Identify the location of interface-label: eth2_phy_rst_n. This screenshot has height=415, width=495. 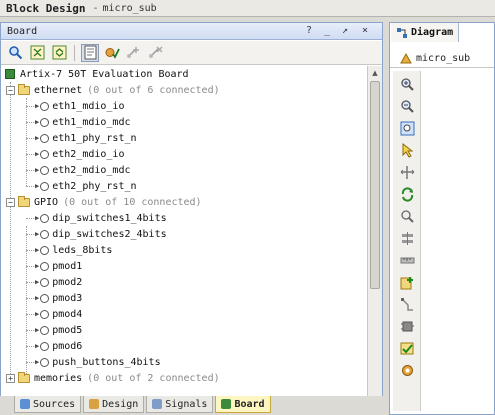
(94, 186).